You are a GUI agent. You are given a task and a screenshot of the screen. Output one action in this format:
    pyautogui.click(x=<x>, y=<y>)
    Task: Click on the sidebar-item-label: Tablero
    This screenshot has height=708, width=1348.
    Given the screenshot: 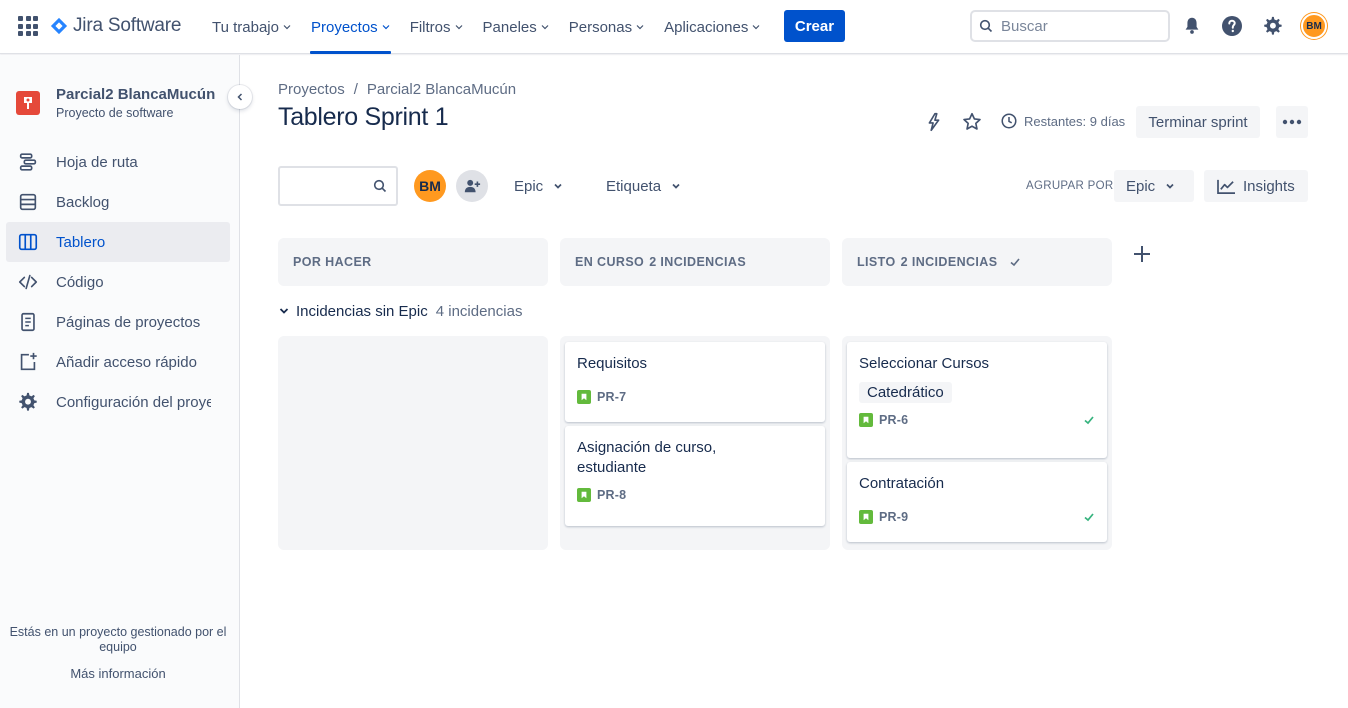 What is the action you would take?
    pyautogui.click(x=81, y=242)
    